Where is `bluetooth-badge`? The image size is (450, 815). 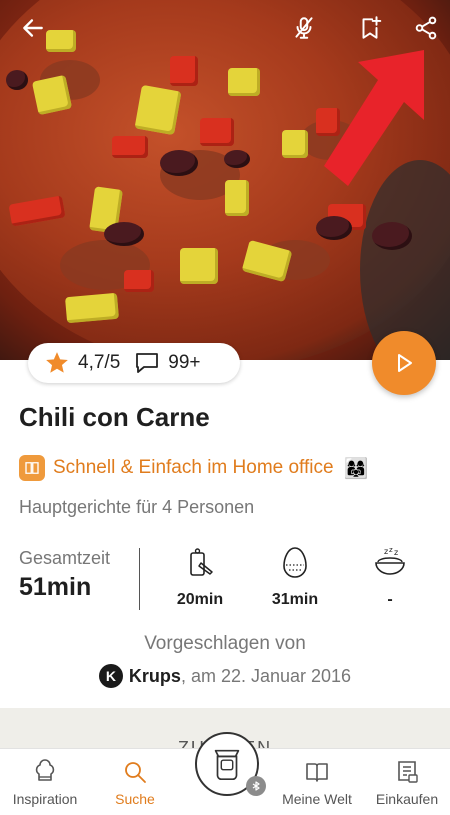
bluetooth-badge is located at coordinates (256, 786).